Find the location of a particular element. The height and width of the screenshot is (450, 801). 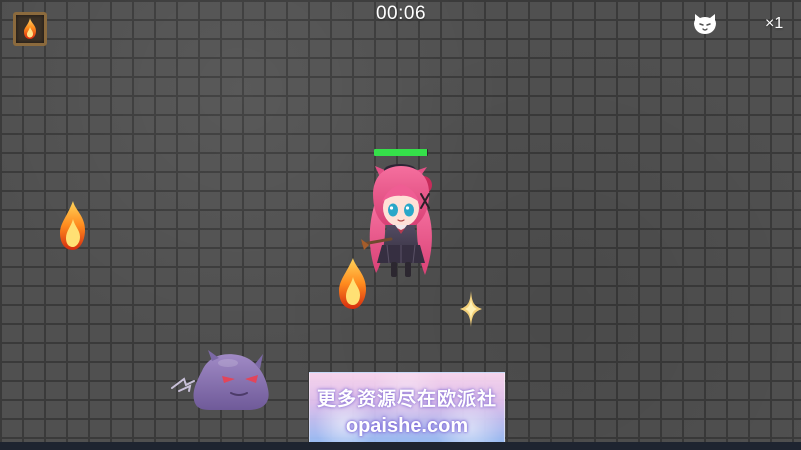

cat-face-icon is located at coordinates (705, 24).